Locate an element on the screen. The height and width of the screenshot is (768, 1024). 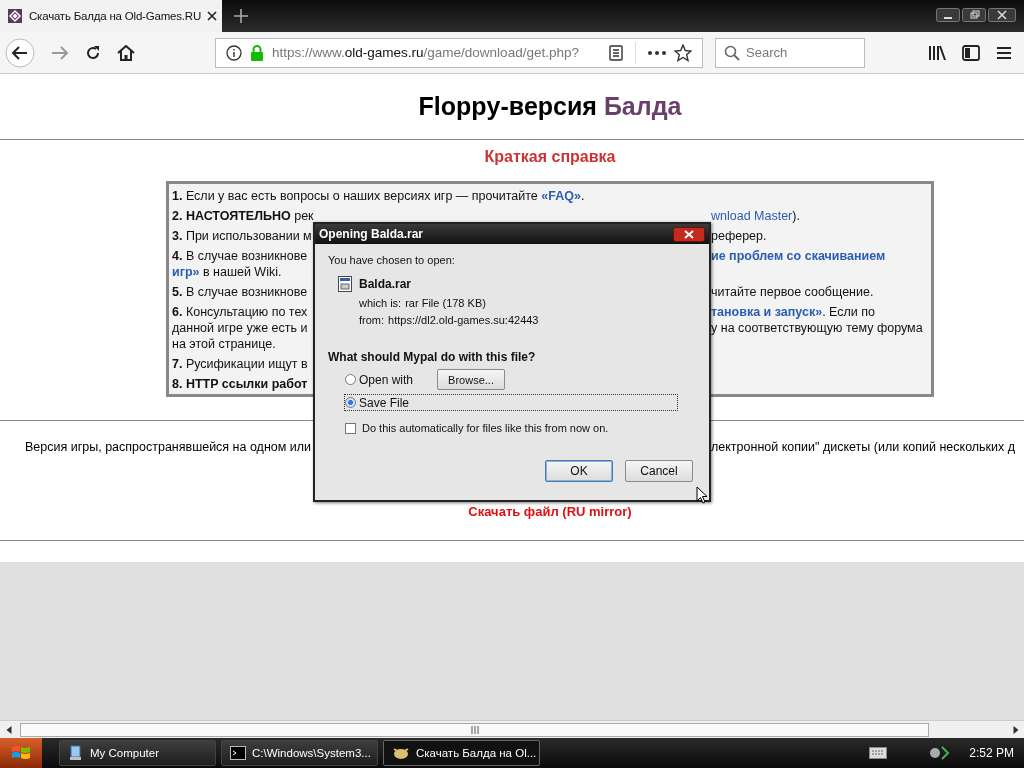
address-field: https://www.old-games.ru/game/download/get.php? is located at coordinates (459, 52).